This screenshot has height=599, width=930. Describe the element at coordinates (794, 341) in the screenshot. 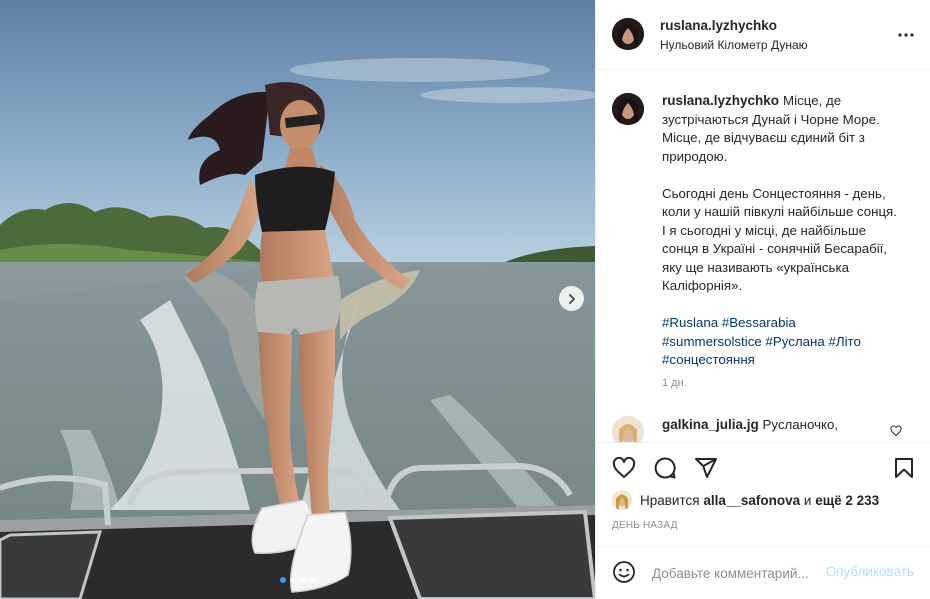

I see `hashtag-link: #Руслана` at that location.